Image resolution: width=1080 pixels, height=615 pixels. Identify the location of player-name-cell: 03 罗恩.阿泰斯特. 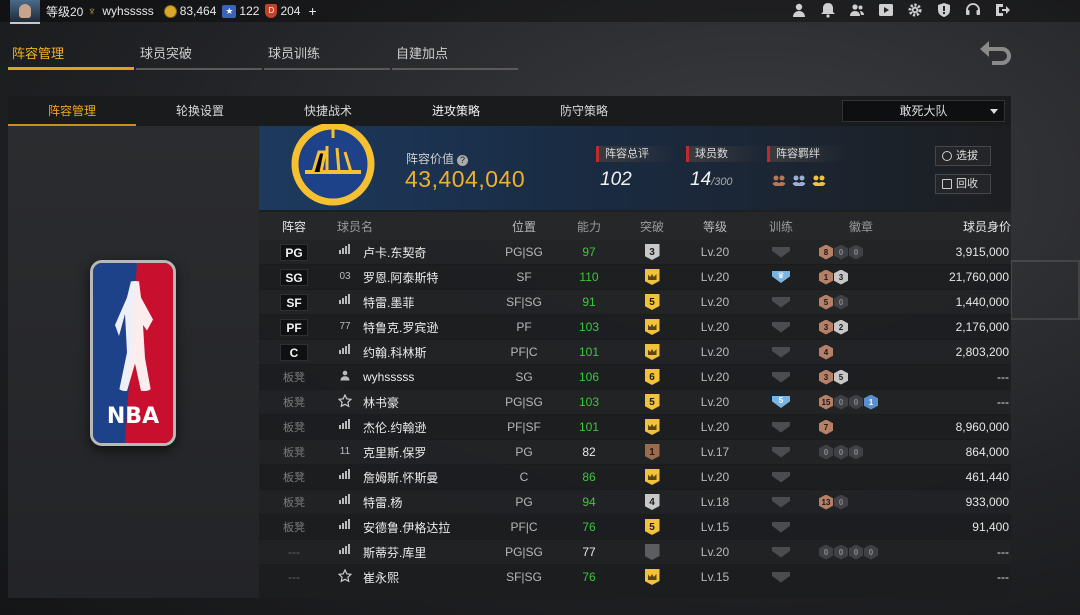
(409, 277).